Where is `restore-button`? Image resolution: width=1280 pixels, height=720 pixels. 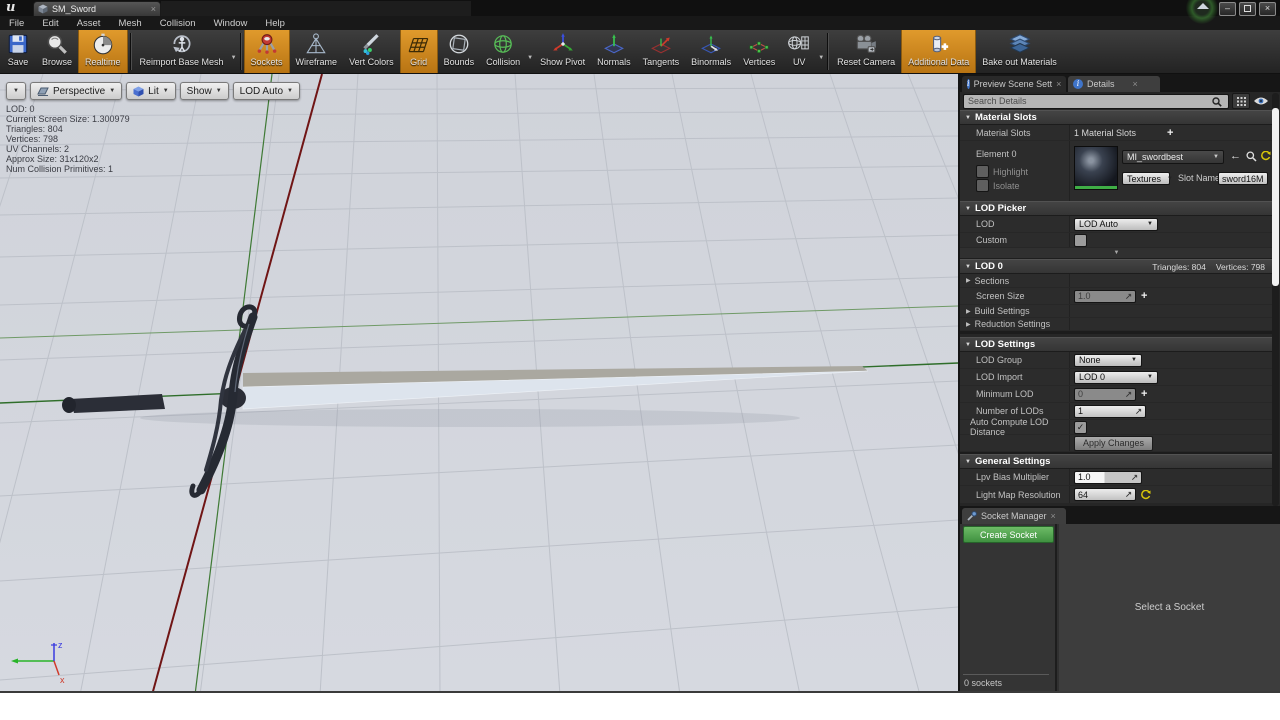
restore-button is located at coordinates (1247, 9).